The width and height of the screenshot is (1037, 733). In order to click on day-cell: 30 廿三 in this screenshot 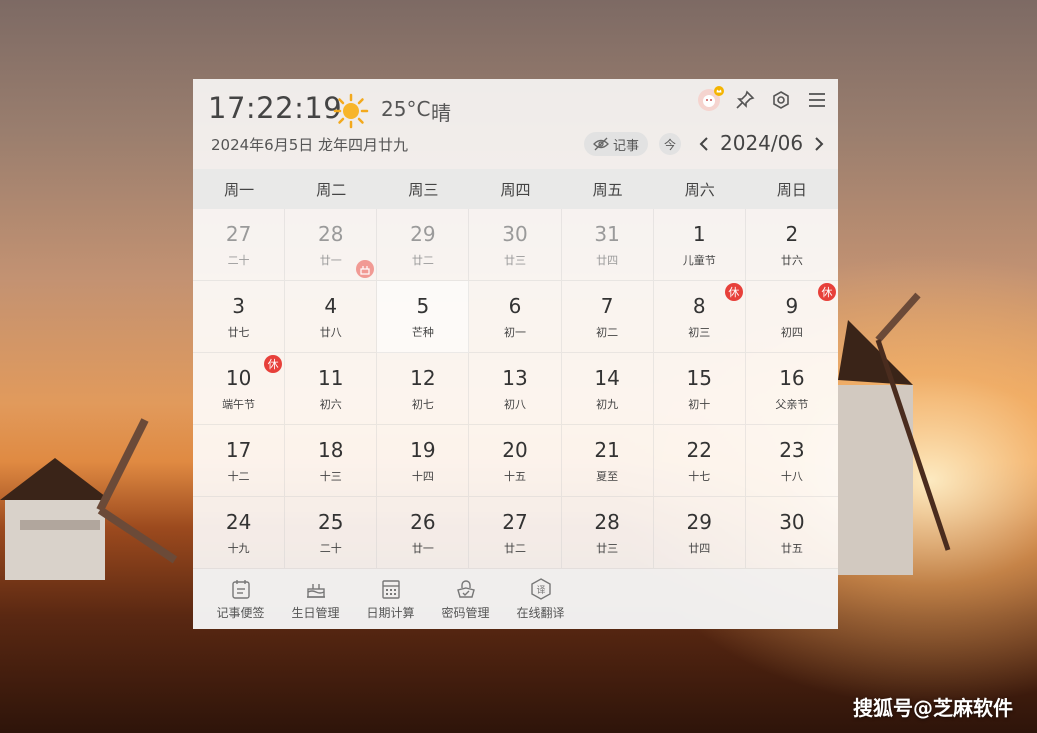, I will do `click(515, 245)`.